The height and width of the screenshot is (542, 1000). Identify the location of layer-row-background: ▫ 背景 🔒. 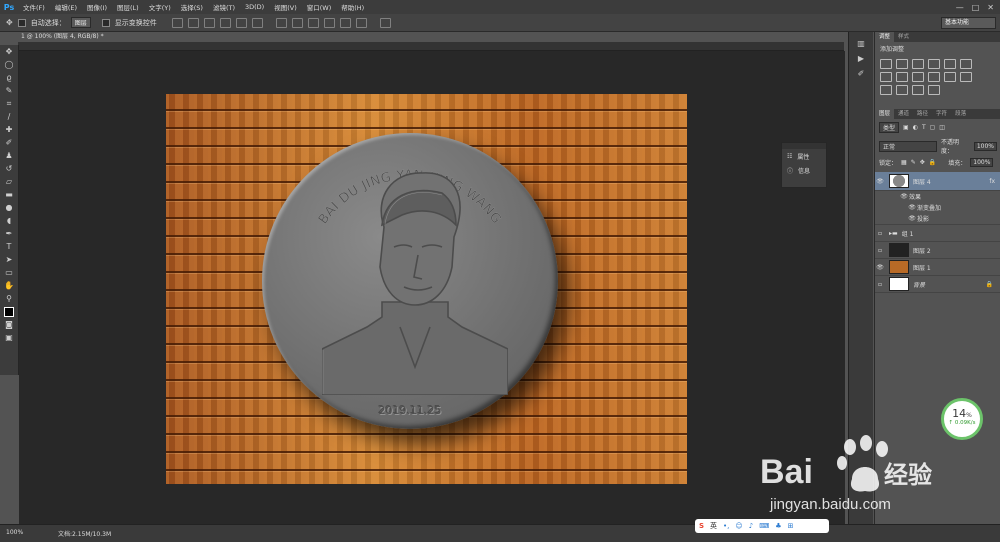
(937, 284).